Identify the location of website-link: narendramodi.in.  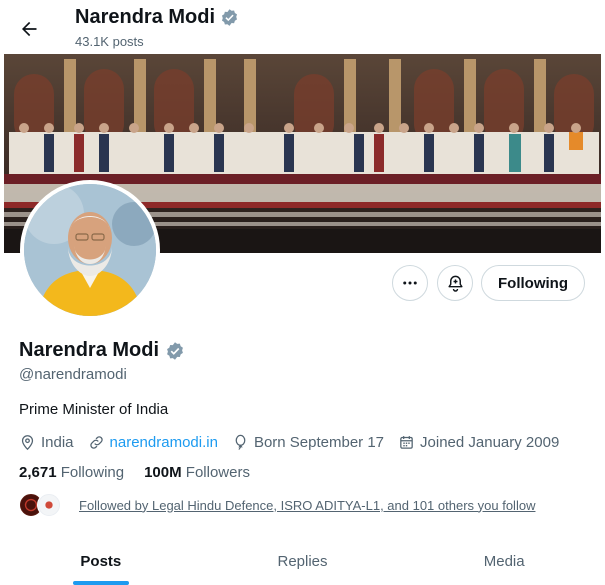
(164, 442).